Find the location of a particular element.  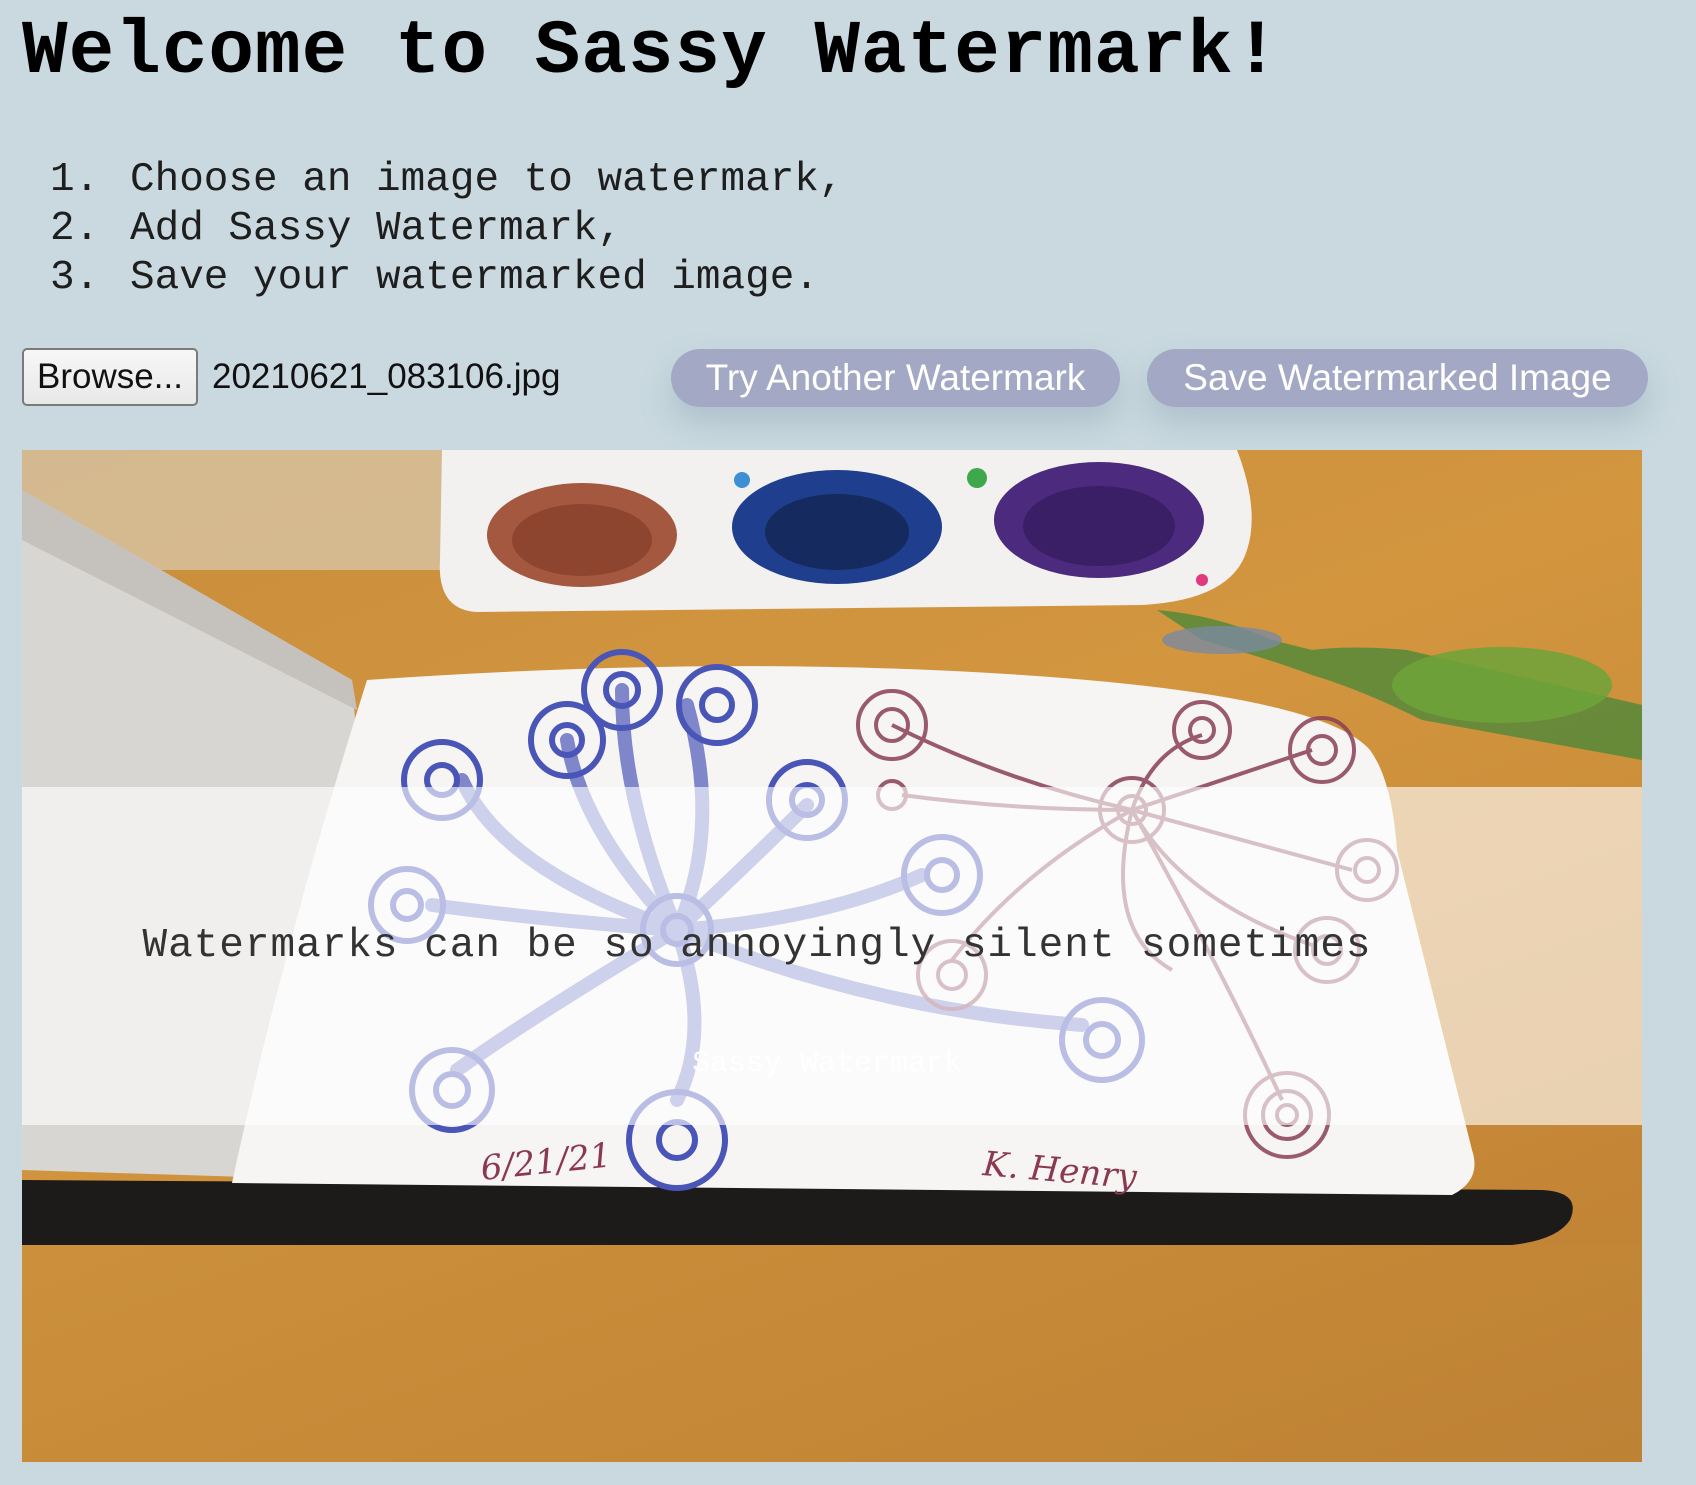

step-text: Add Sassy Watermark, is located at coordinates (376, 229).